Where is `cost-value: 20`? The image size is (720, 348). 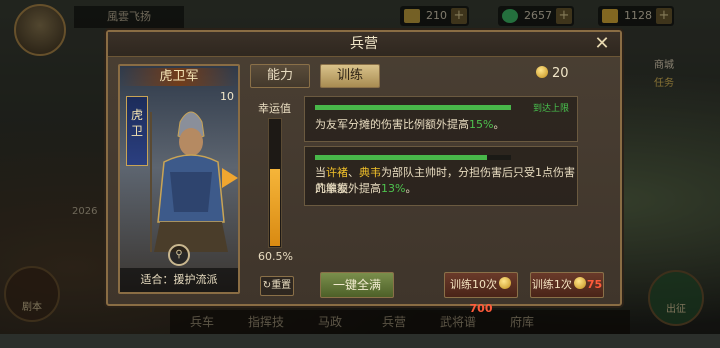
cost-value: 20 is located at coordinates (560, 73).